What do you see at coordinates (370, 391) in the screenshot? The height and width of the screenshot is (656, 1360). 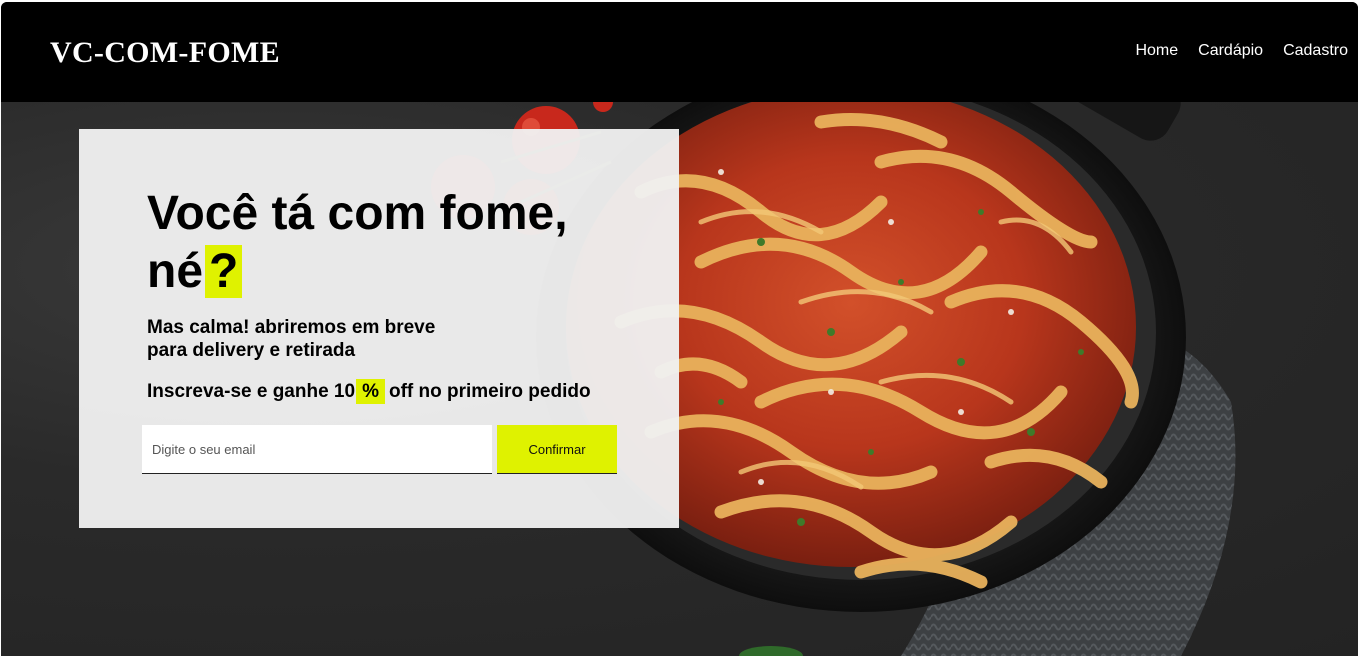 I see `offer-percent-mark: %` at bounding box center [370, 391].